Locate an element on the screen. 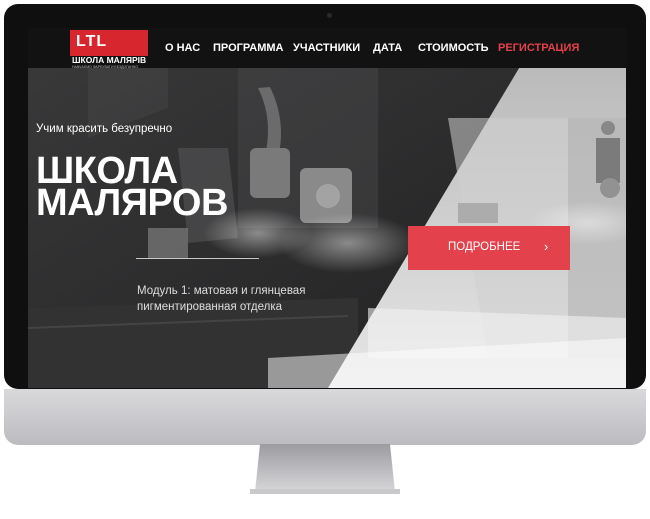 The height and width of the screenshot is (519, 650). camera-icon is located at coordinates (329, 15).